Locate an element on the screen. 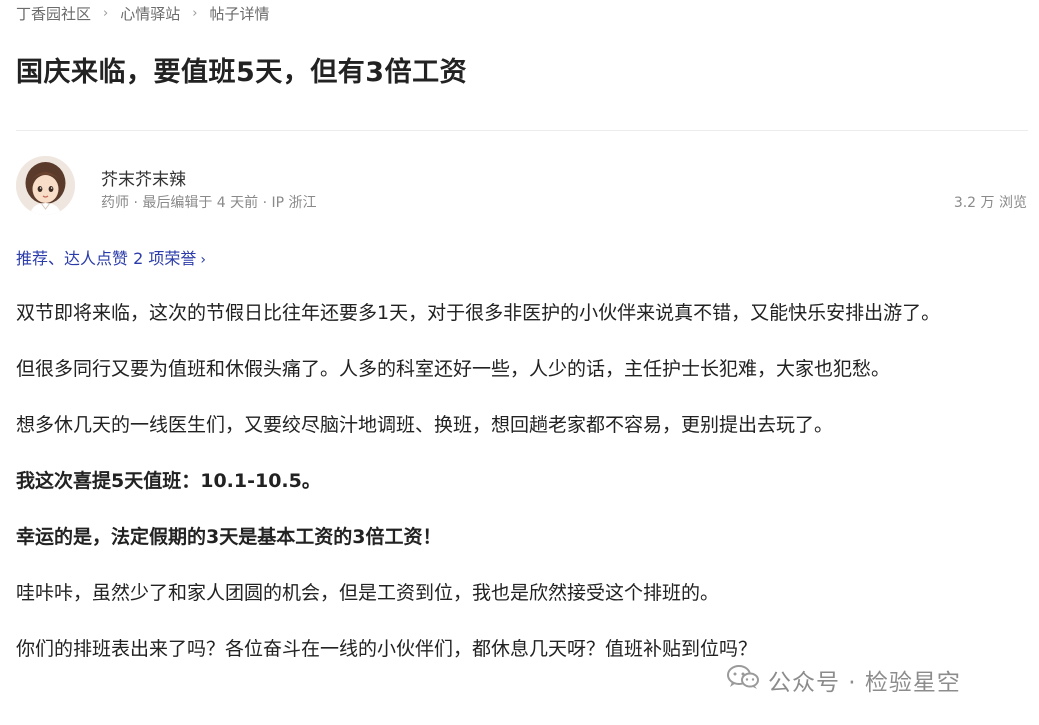 This screenshot has height=725, width=1039. author-name: 芥末芥末辣 is located at coordinates (143, 177).